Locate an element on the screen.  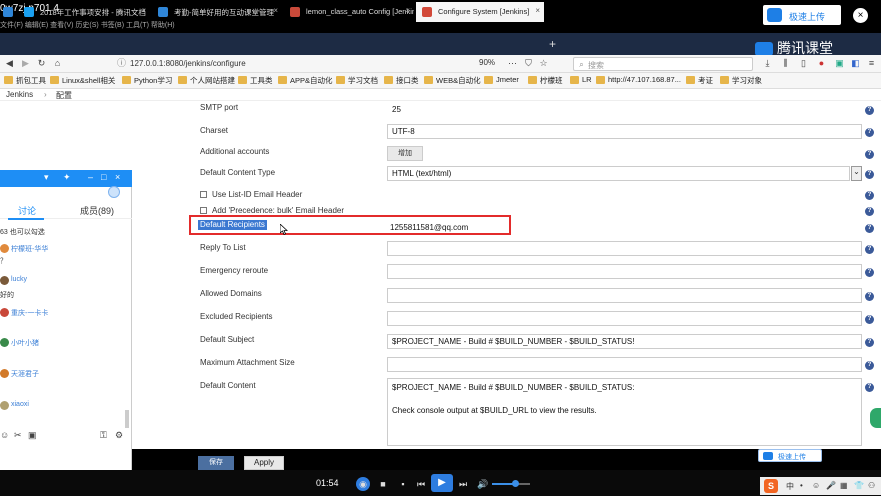
reload-icon: ↻ is located at coordinates (41, 63).